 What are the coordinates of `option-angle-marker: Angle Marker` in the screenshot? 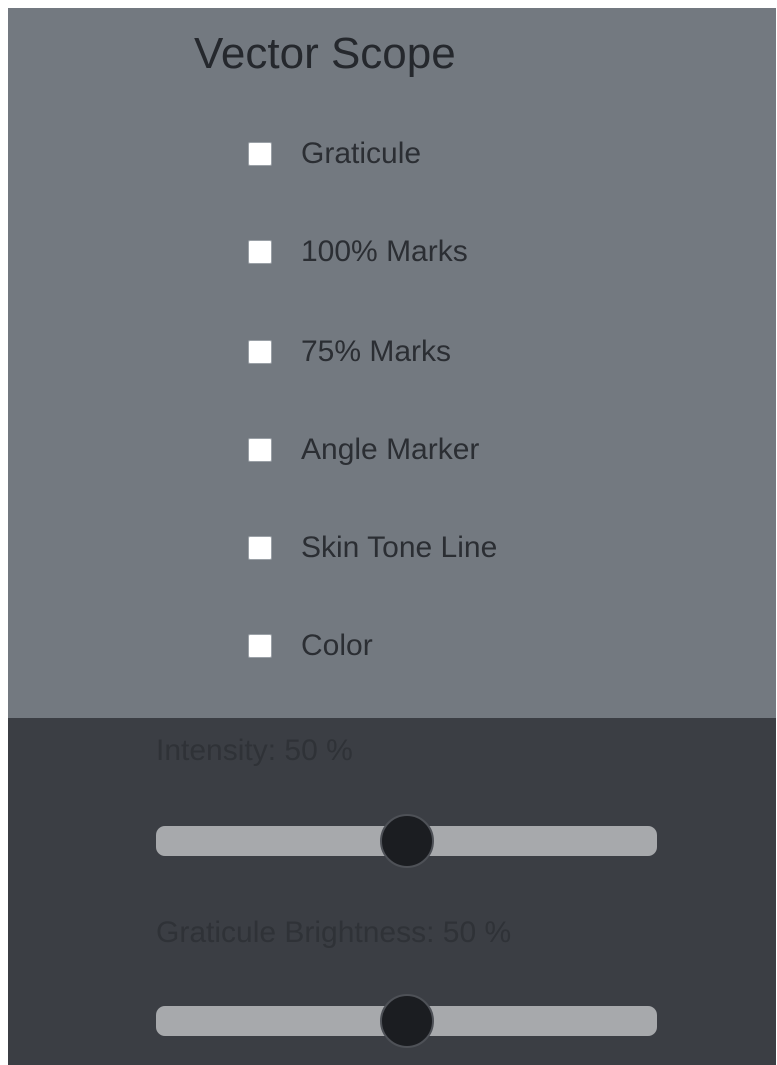 It's located at (363, 450).